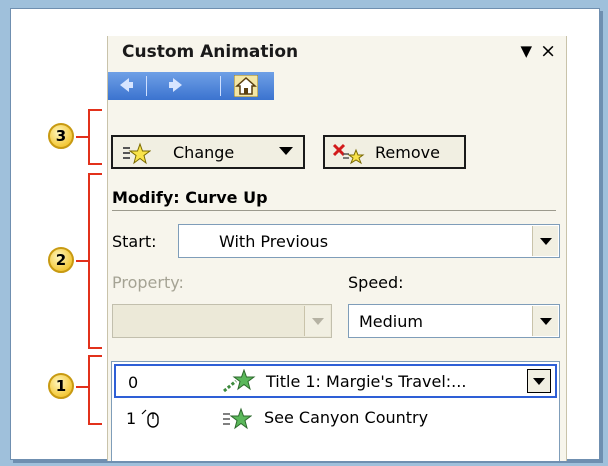 Image resolution: width=608 pixels, height=466 pixels. I want to click on pane-navigation-bar, so click(191, 86).